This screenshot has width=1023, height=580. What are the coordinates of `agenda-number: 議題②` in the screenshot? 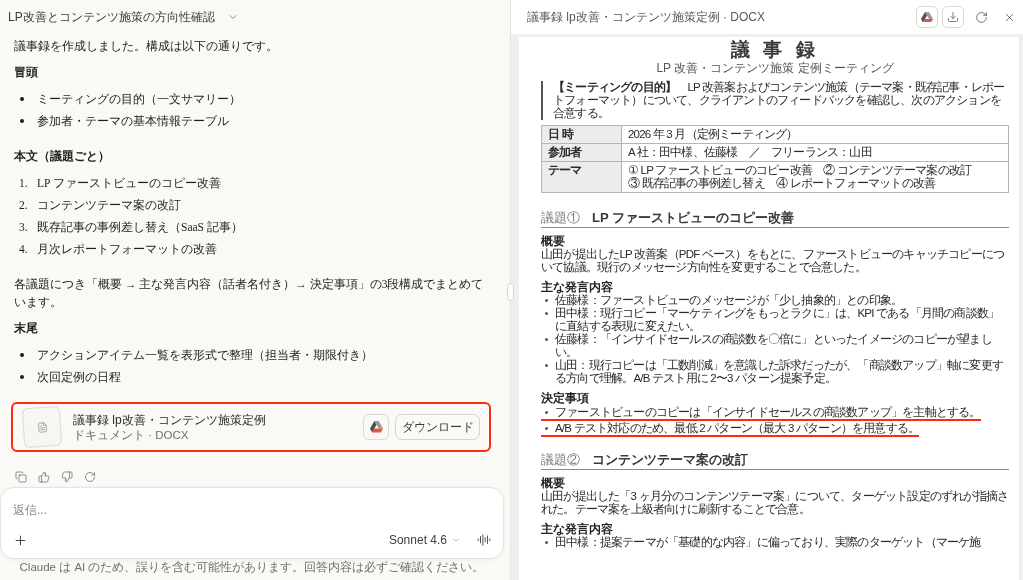 It's located at (560, 460).